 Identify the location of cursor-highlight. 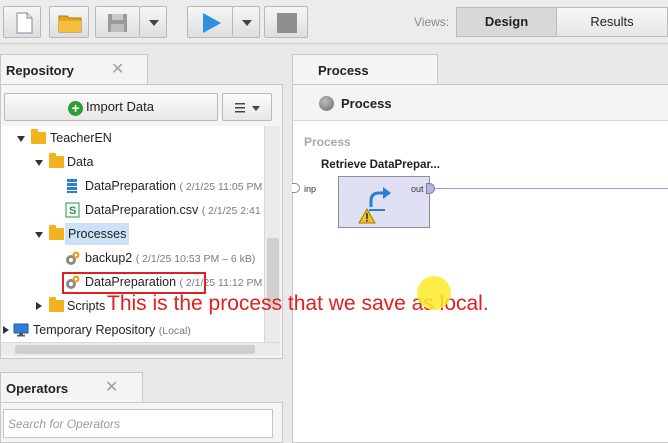
(434, 293).